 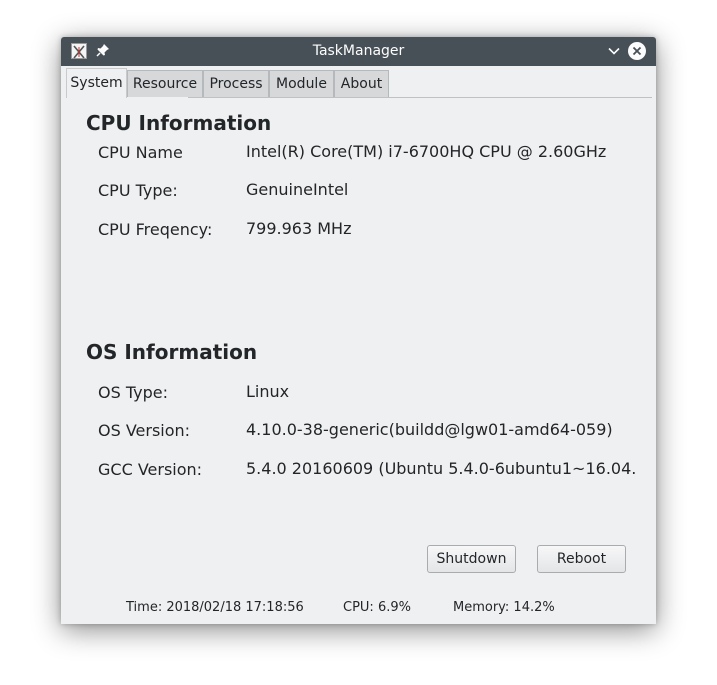 I want to click on status-memory: Memory: 14.2%, so click(x=504, y=607).